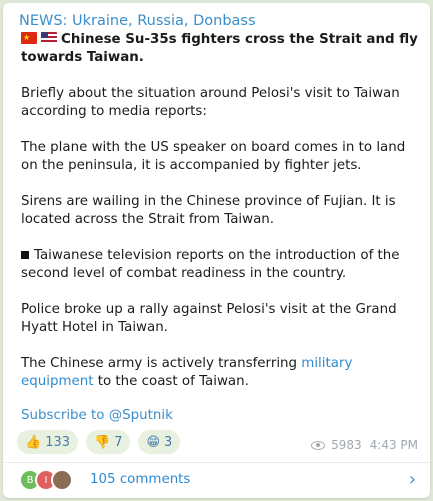 The height and width of the screenshot is (501, 433). I want to click on reaction-count: 3, so click(168, 442).